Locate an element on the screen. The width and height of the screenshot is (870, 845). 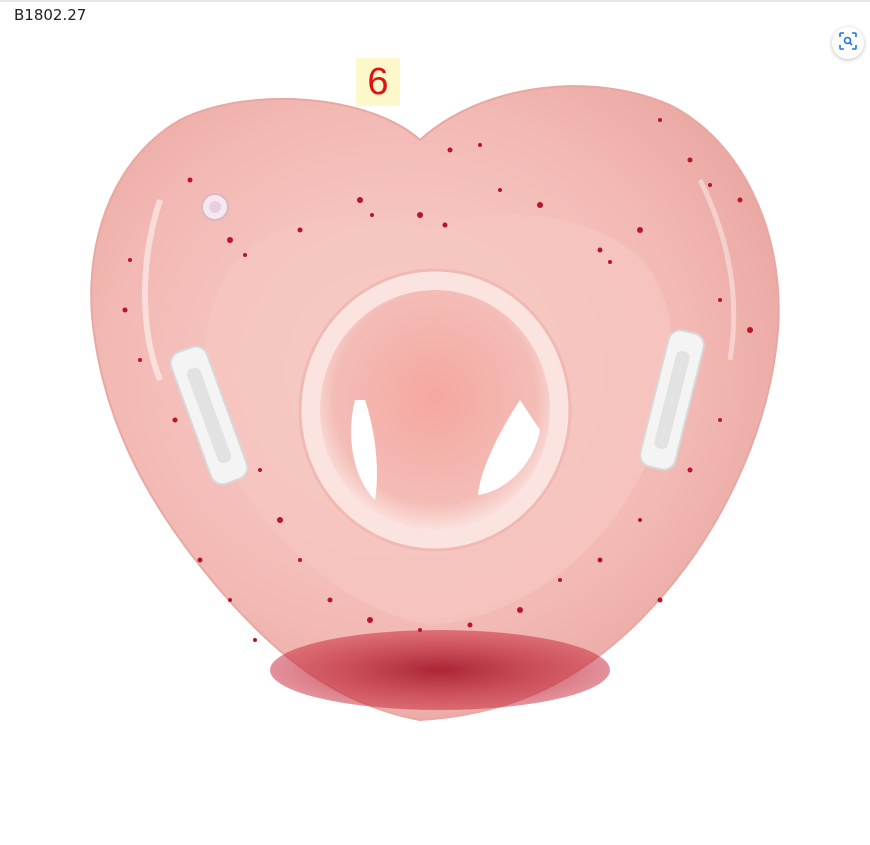
product-code: B1802.27 is located at coordinates (50, 15).